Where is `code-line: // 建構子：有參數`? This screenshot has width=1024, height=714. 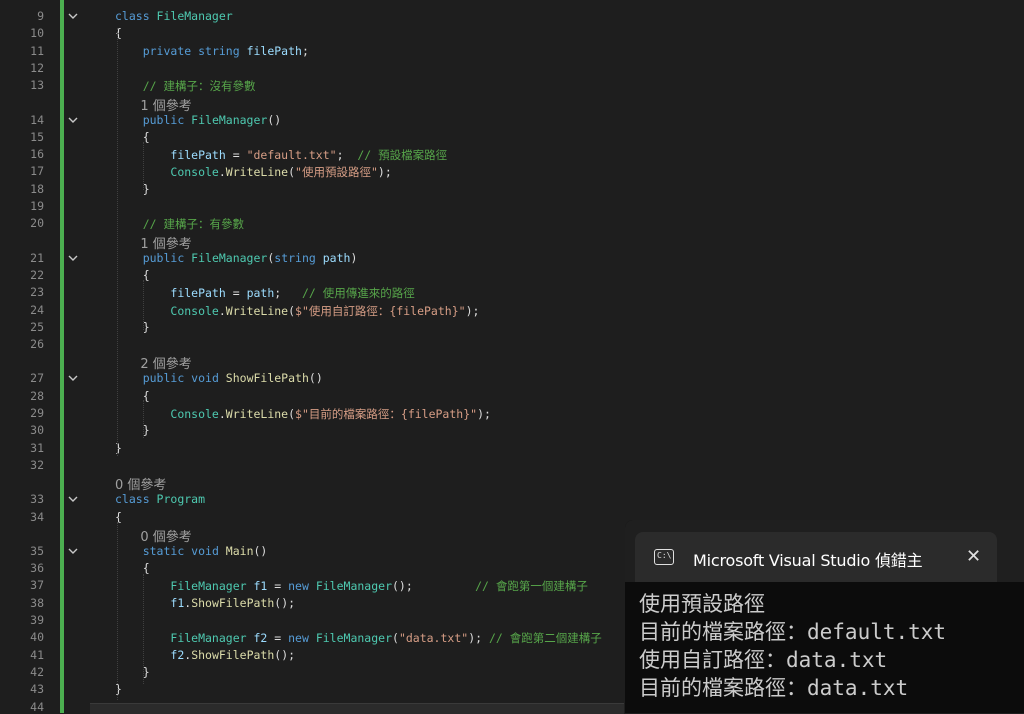 code-line: // 建構子：有參數 is located at coordinates (179, 224).